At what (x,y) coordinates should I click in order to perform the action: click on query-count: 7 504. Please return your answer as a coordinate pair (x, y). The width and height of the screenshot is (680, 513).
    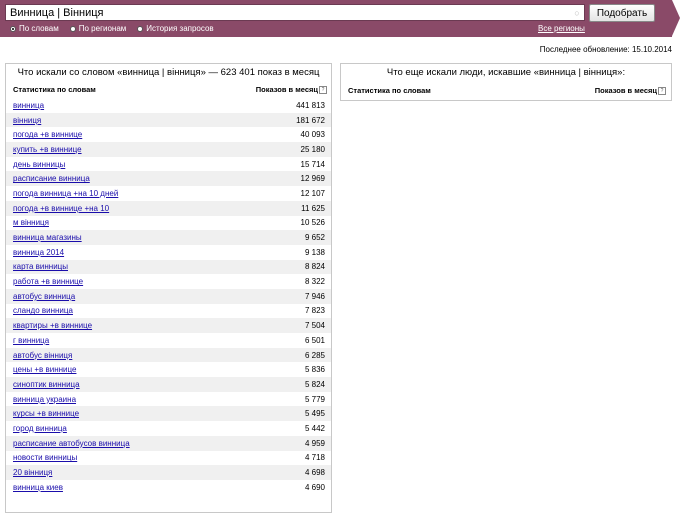
    Looking at the image, I should click on (314, 326).